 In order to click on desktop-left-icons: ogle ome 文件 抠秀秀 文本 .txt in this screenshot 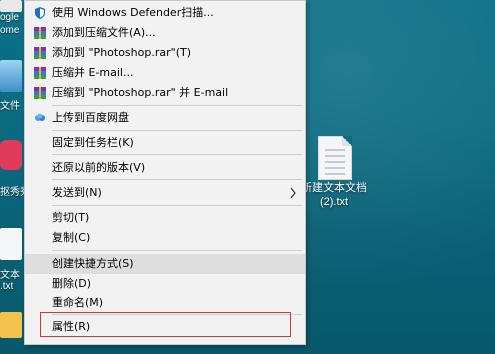, I will do `click(15, 177)`.